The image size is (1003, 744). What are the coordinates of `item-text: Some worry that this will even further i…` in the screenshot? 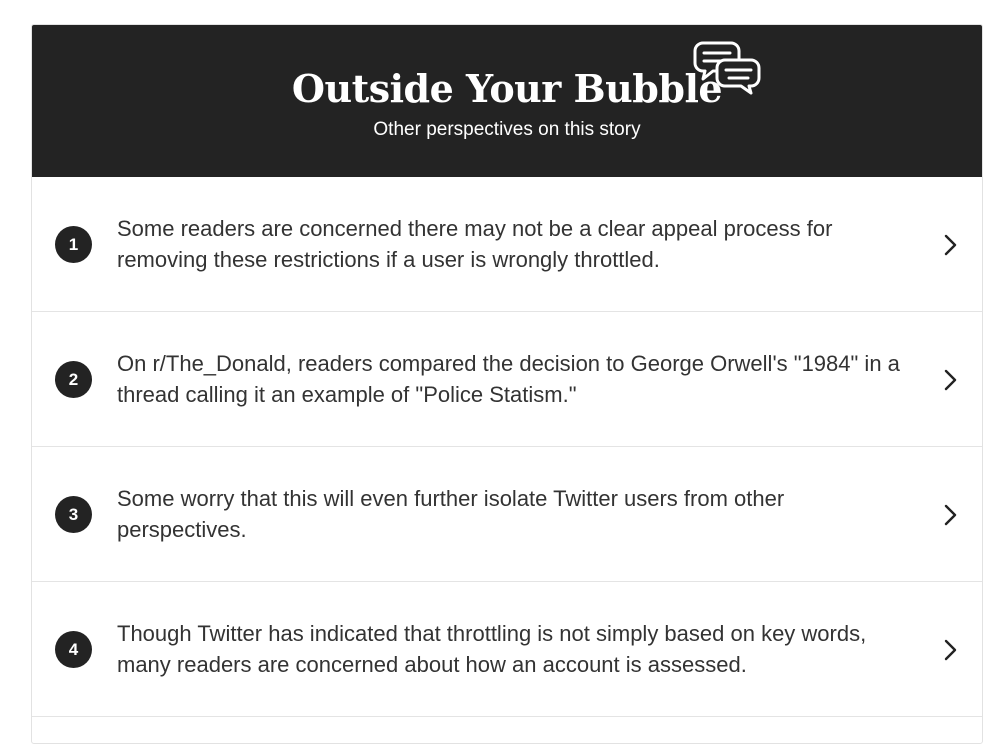 It's located at (451, 514).